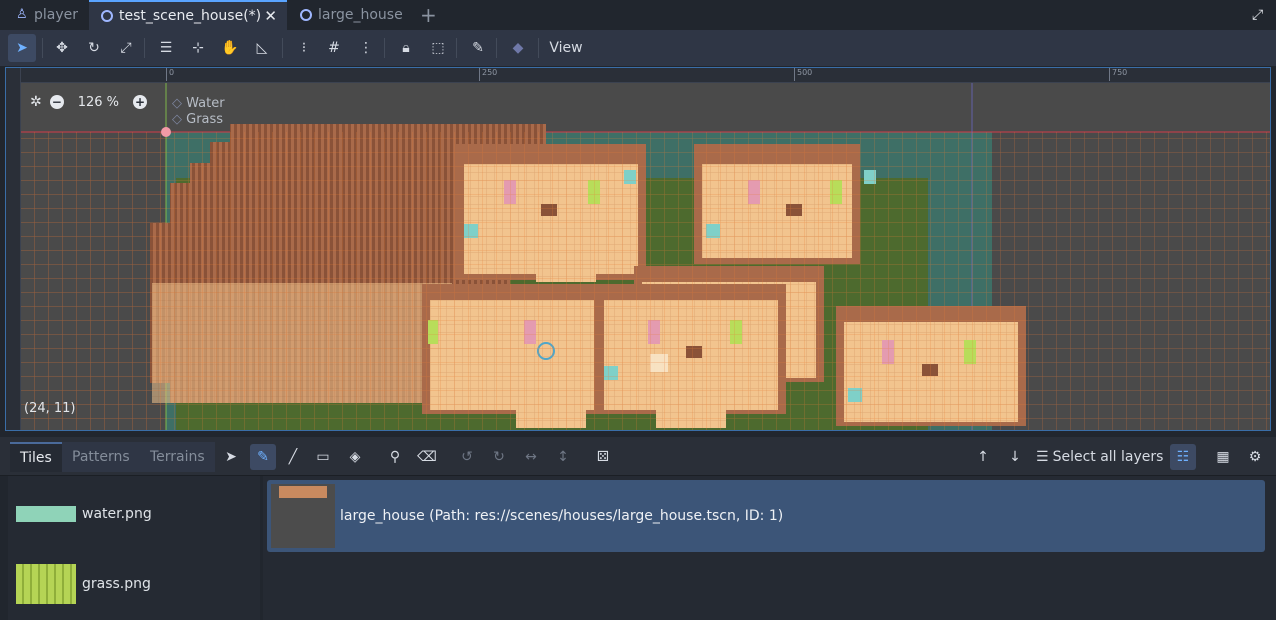 Image resolution: width=1276 pixels, height=620 pixels. What do you see at coordinates (1223, 457) in the screenshot?
I see `grid-toggle-icon: ▦` at bounding box center [1223, 457].